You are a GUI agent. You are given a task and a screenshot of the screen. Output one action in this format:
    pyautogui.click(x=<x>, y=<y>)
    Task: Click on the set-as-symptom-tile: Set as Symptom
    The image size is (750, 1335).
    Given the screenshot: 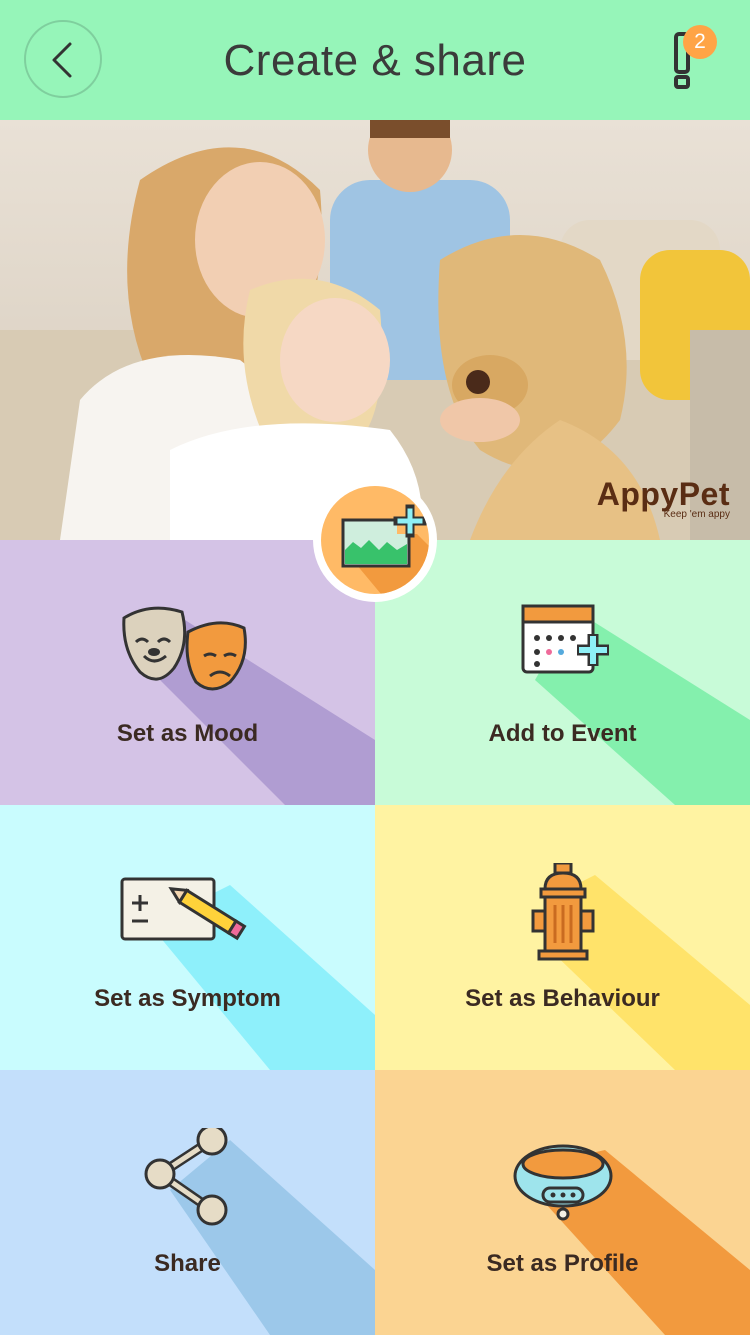 What is the action you would take?
    pyautogui.click(x=187, y=937)
    